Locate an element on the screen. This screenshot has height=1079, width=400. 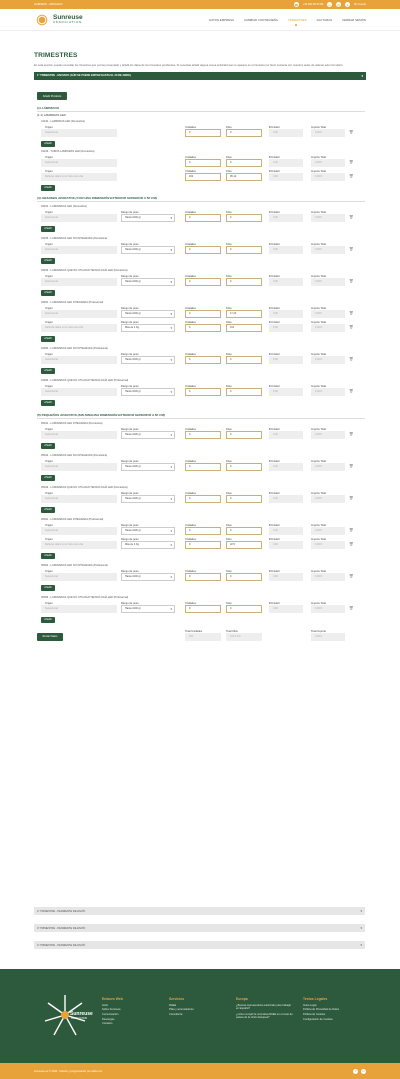
footer-link: Consultoría is located at coordinates (199, 1015).